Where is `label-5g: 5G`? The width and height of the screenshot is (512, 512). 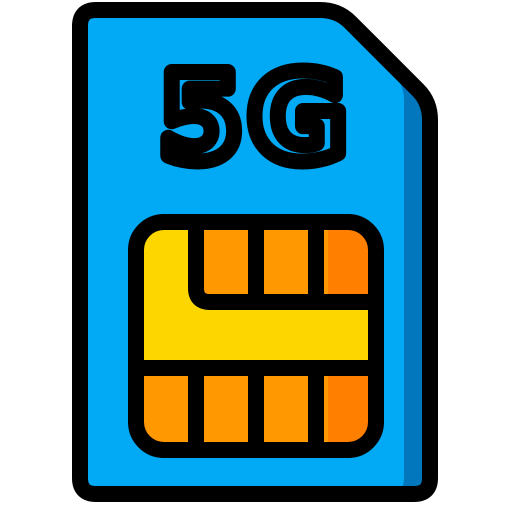 label-5g: 5G is located at coordinates (256, 119).